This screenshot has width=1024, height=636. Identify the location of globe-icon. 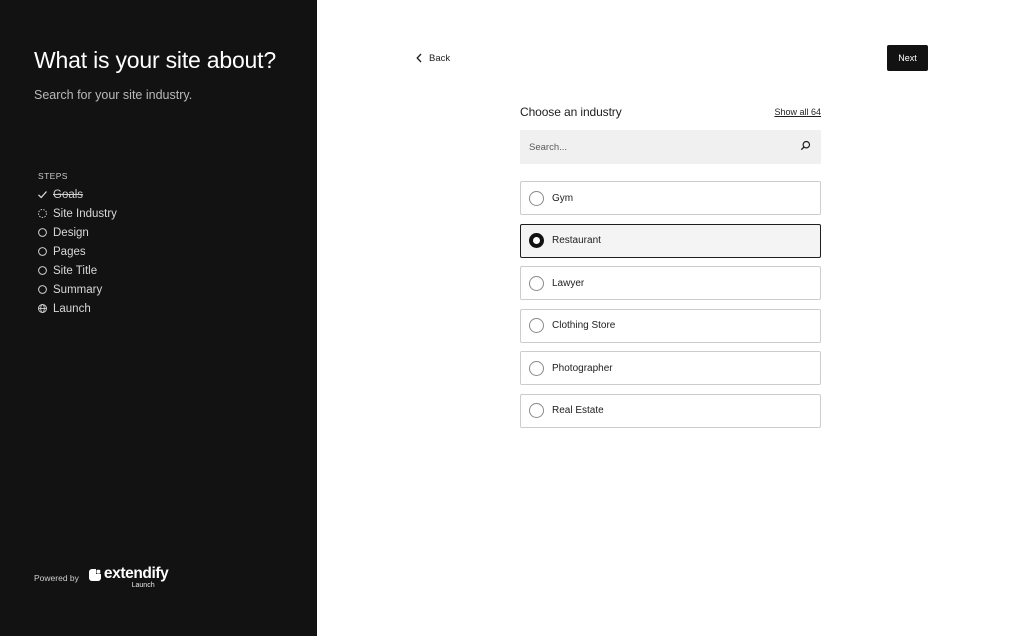
(42, 308).